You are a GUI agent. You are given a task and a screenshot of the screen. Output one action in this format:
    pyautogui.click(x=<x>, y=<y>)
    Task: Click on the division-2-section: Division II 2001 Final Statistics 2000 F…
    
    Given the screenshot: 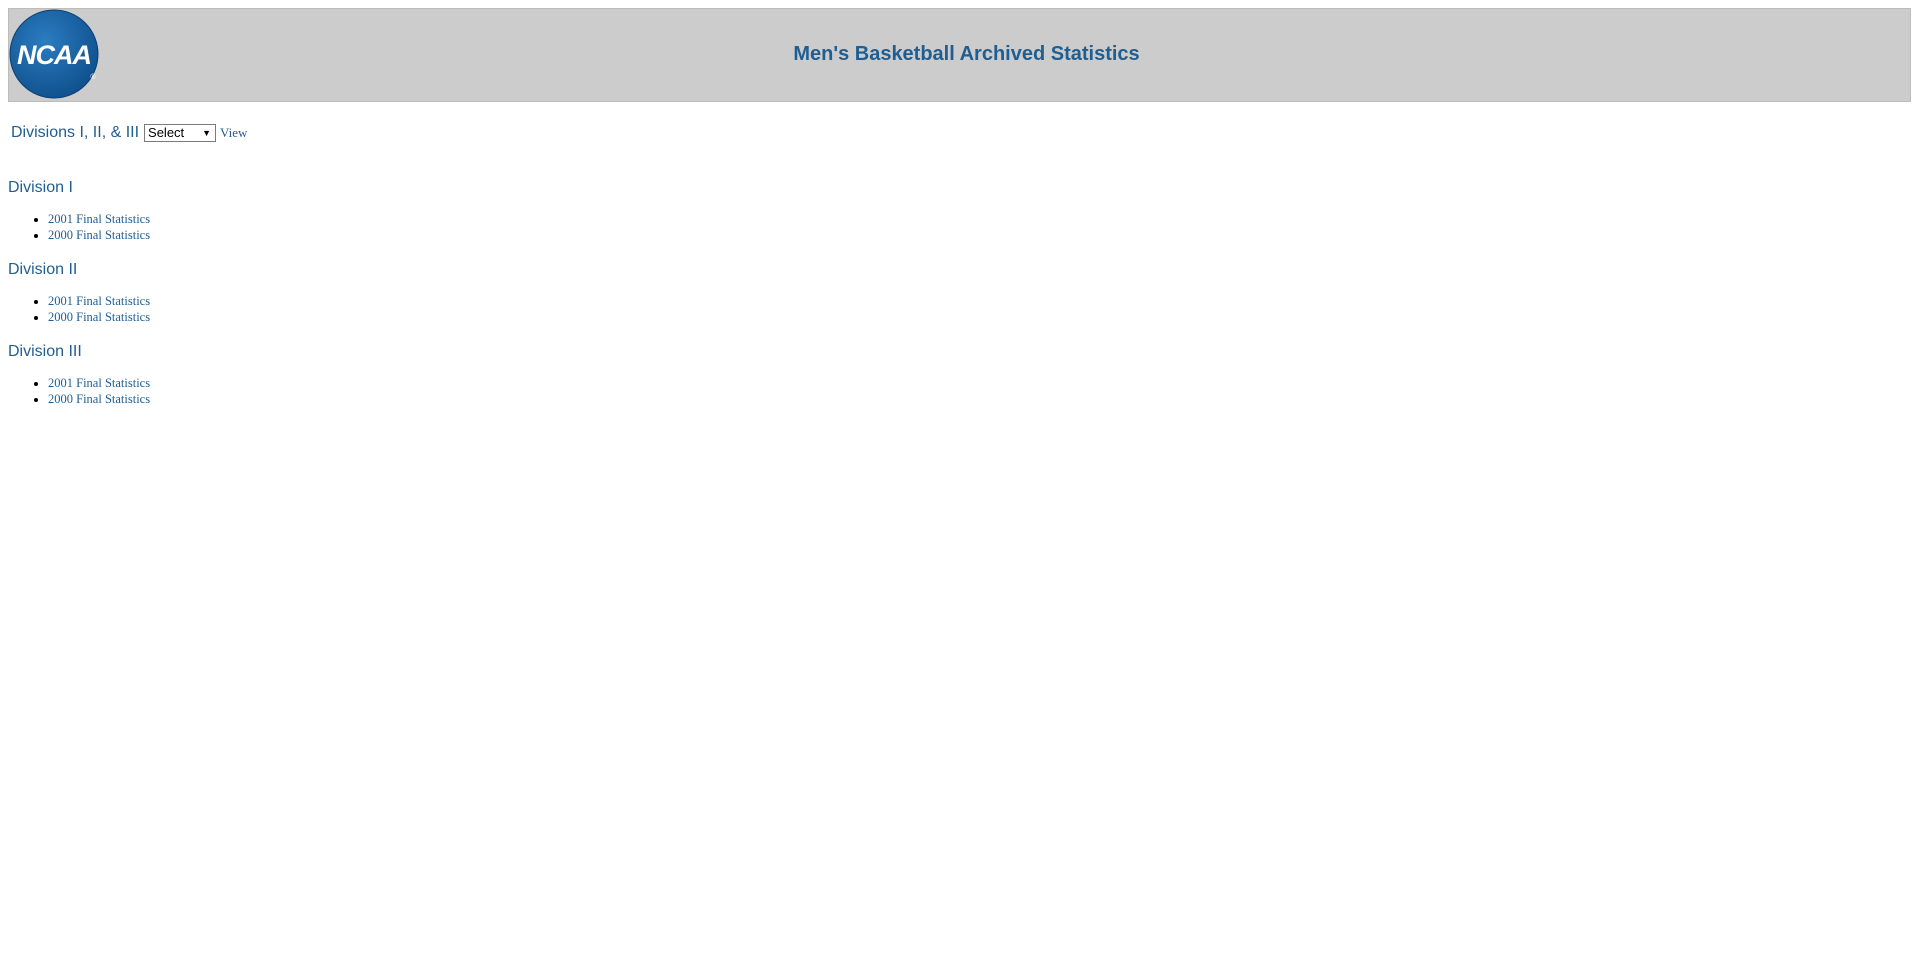 What is the action you would take?
    pyautogui.click(x=79, y=292)
    